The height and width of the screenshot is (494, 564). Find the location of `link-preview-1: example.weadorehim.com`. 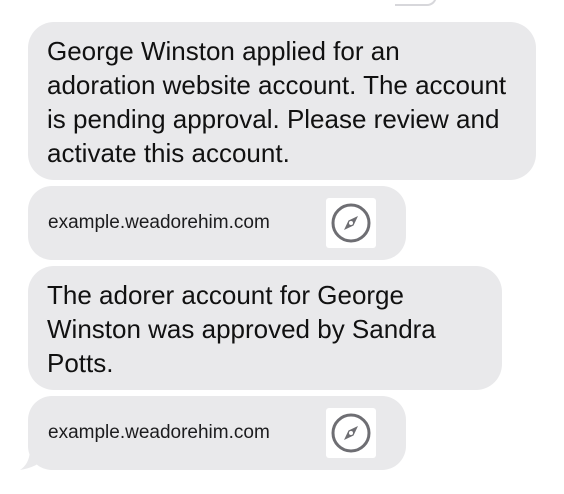

link-preview-1: example.weadorehim.com is located at coordinates (217, 223).